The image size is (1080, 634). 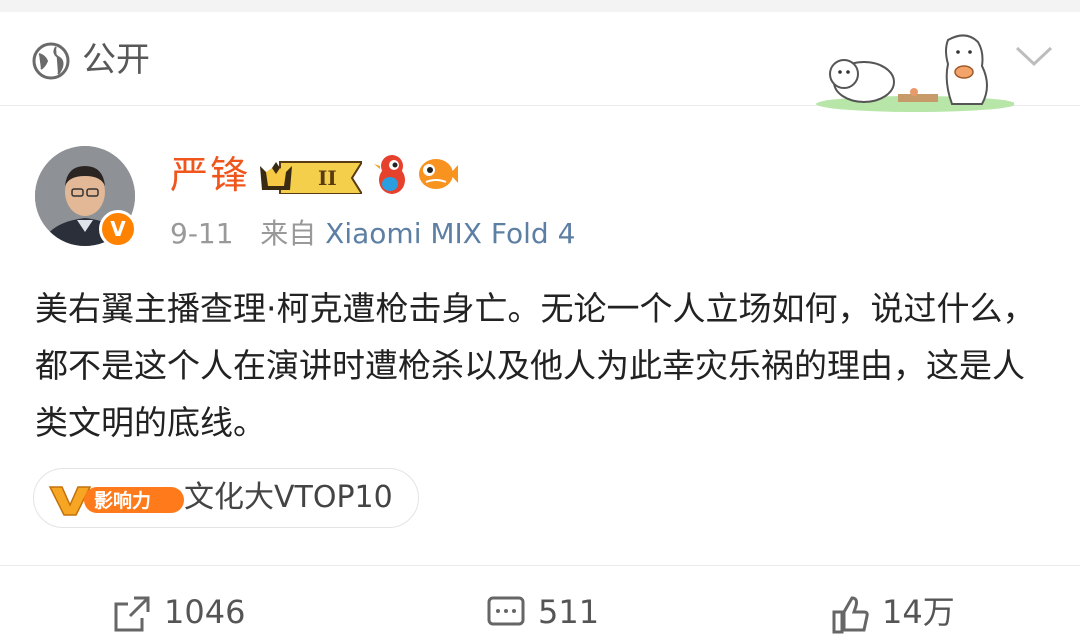 I want to click on visibility-label: 公开, so click(x=116, y=60).